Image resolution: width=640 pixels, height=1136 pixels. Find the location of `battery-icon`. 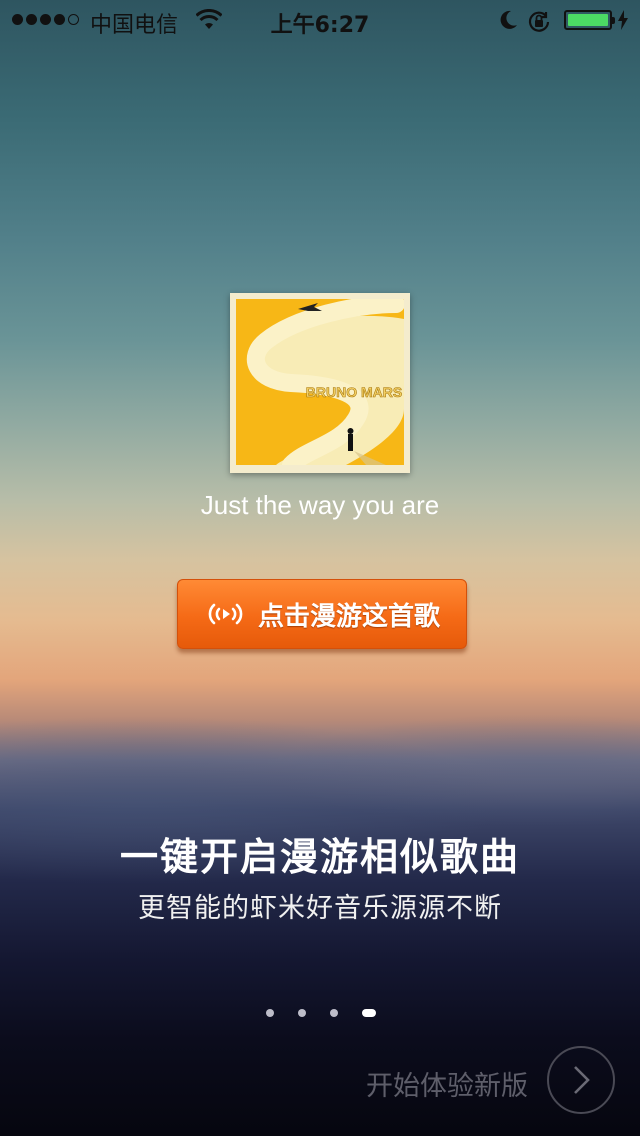

battery-icon is located at coordinates (589, 20).